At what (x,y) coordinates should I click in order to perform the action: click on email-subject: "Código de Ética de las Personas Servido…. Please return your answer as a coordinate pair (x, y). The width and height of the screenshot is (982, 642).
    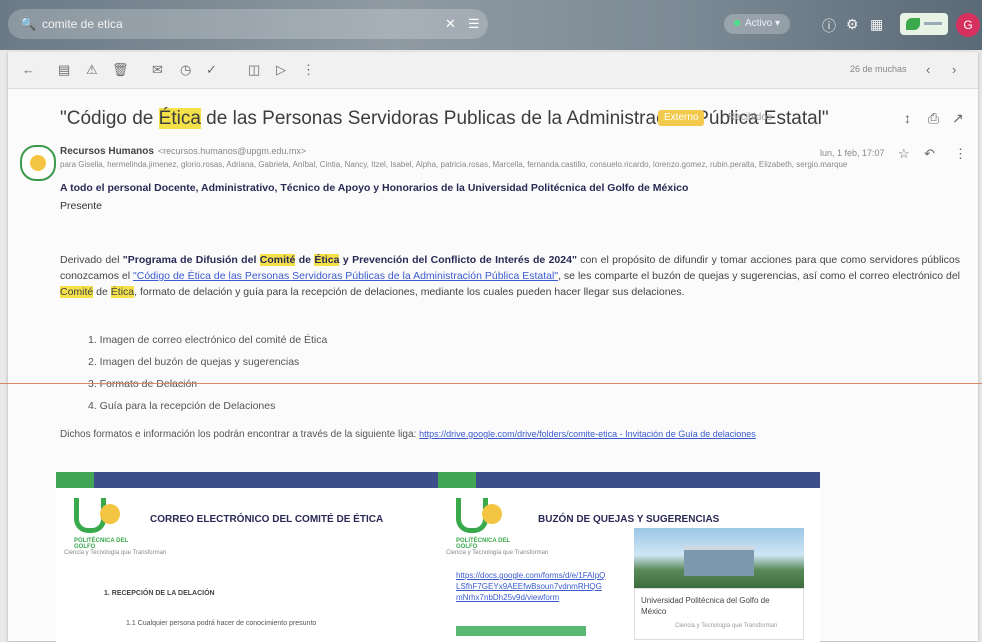
    Looking at the image, I should click on (444, 118).